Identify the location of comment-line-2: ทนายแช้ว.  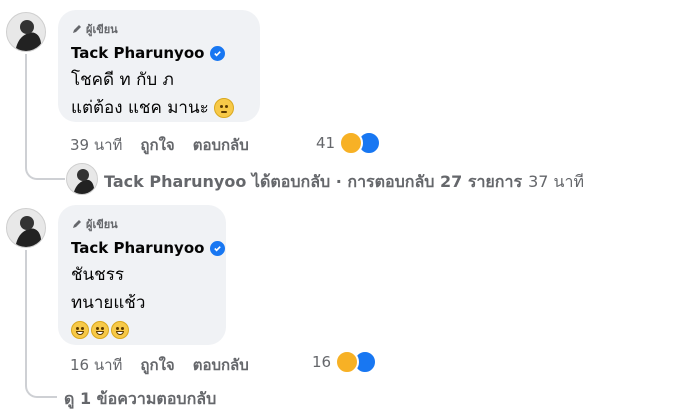
(108, 303).